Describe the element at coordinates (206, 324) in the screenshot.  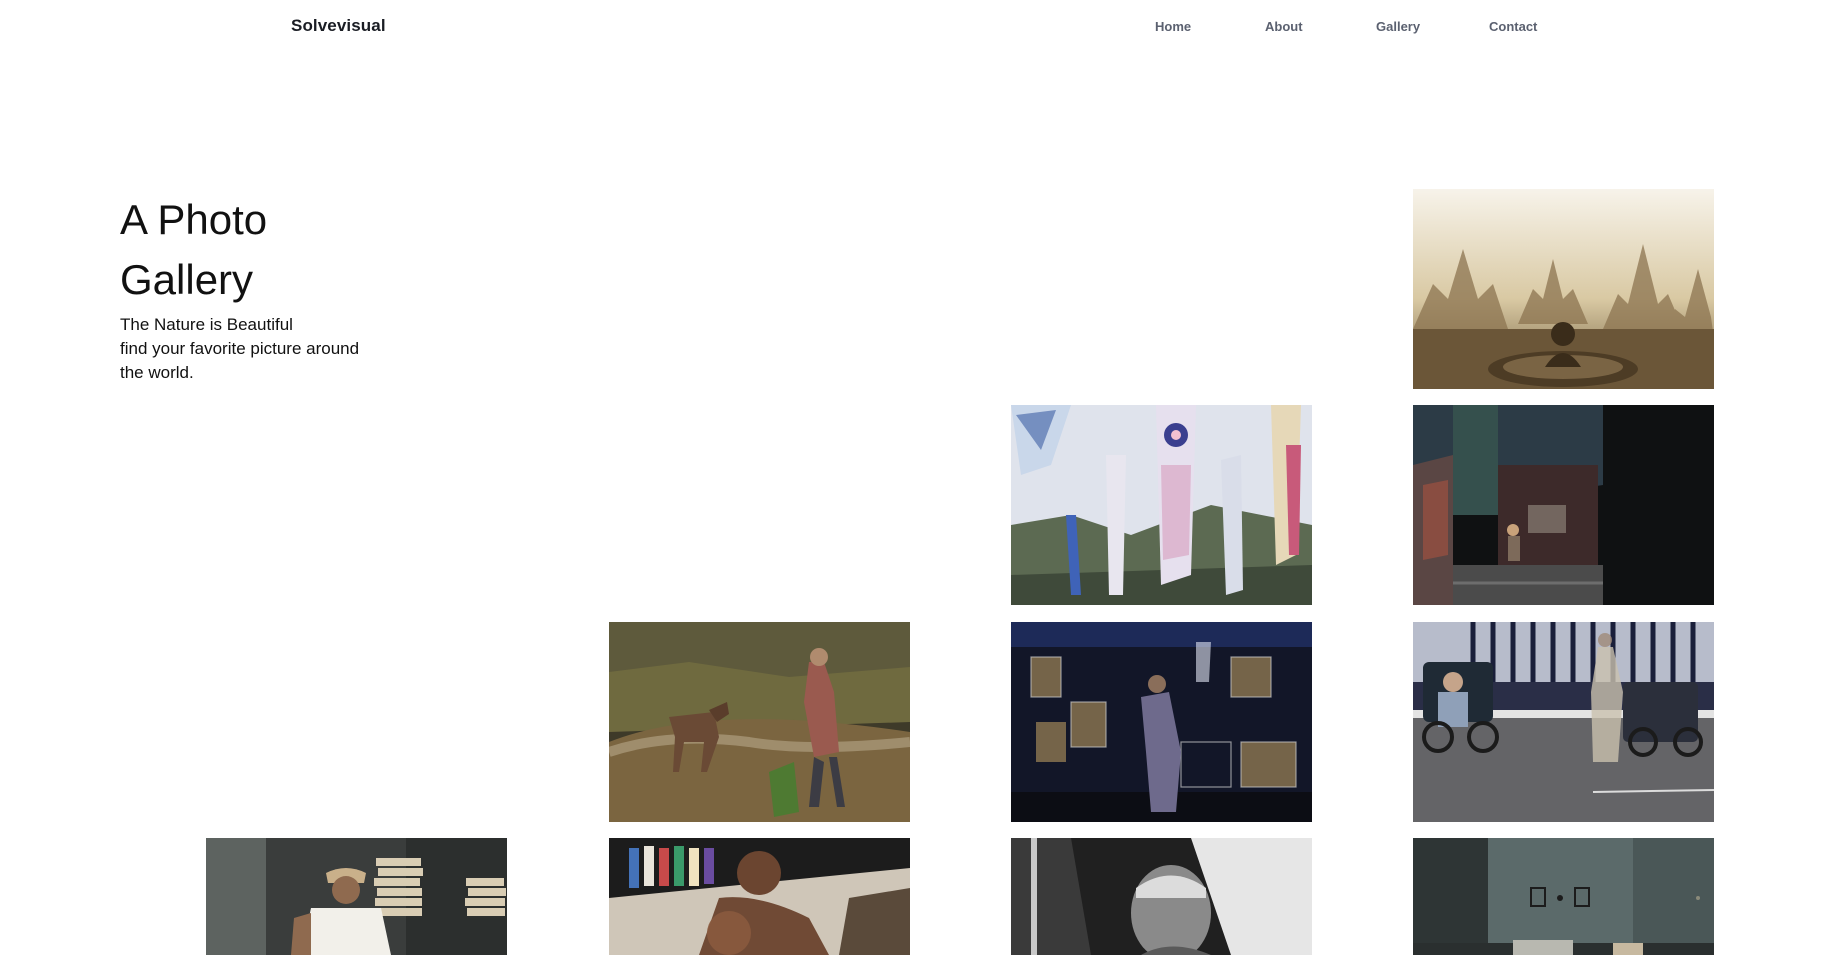
I see `hero-subtitle-line-1: The Nature is Beautiful` at that location.